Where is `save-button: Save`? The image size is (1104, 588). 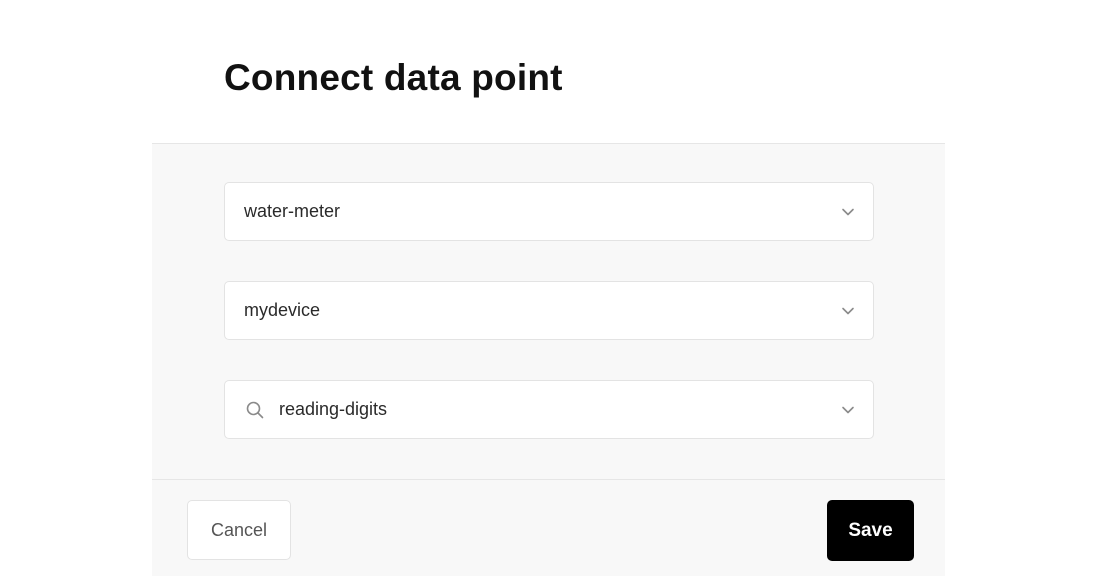
save-button: Save is located at coordinates (870, 530).